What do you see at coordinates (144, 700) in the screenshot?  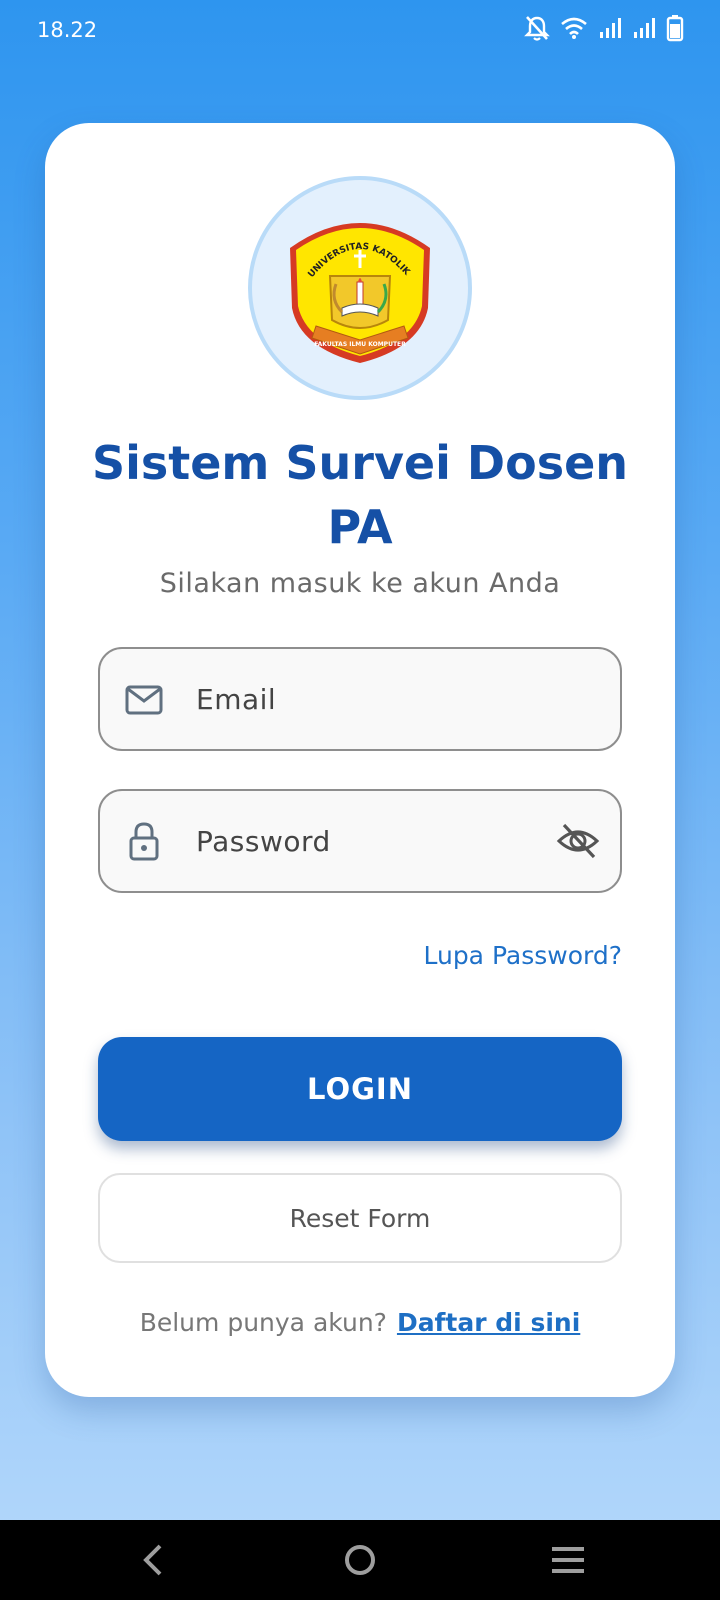 I see `mail-icon` at bounding box center [144, 700].